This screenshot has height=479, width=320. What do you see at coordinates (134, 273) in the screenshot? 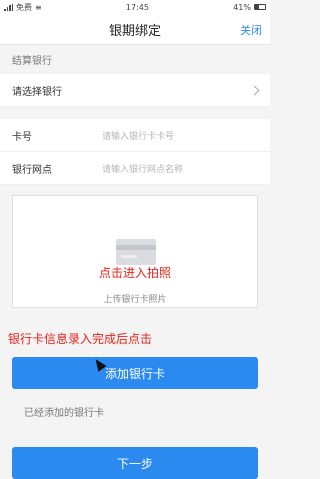
I see `photo-annotation: 点击进入拍照` at bounding box center [134, 273].